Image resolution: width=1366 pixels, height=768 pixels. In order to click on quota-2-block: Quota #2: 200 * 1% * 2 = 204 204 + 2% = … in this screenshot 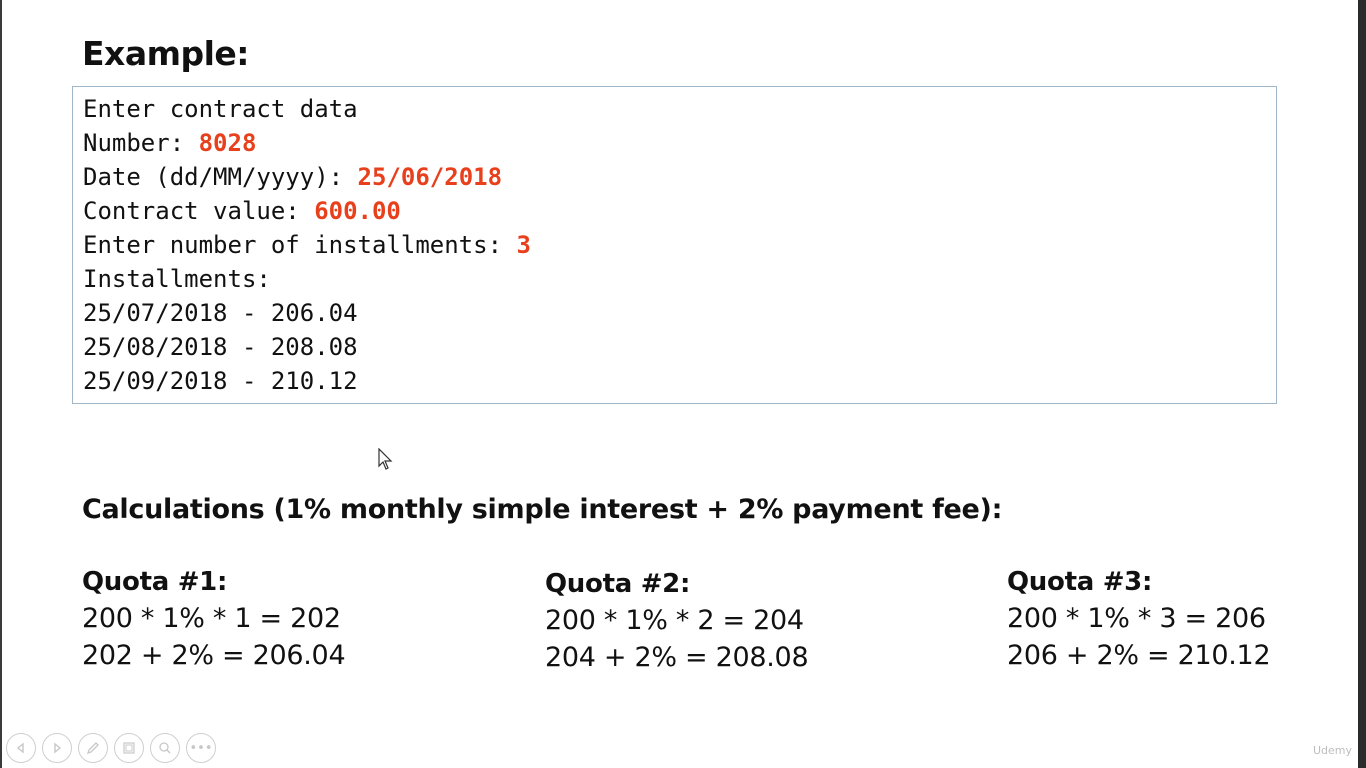, I will do `click(677, 621)`.